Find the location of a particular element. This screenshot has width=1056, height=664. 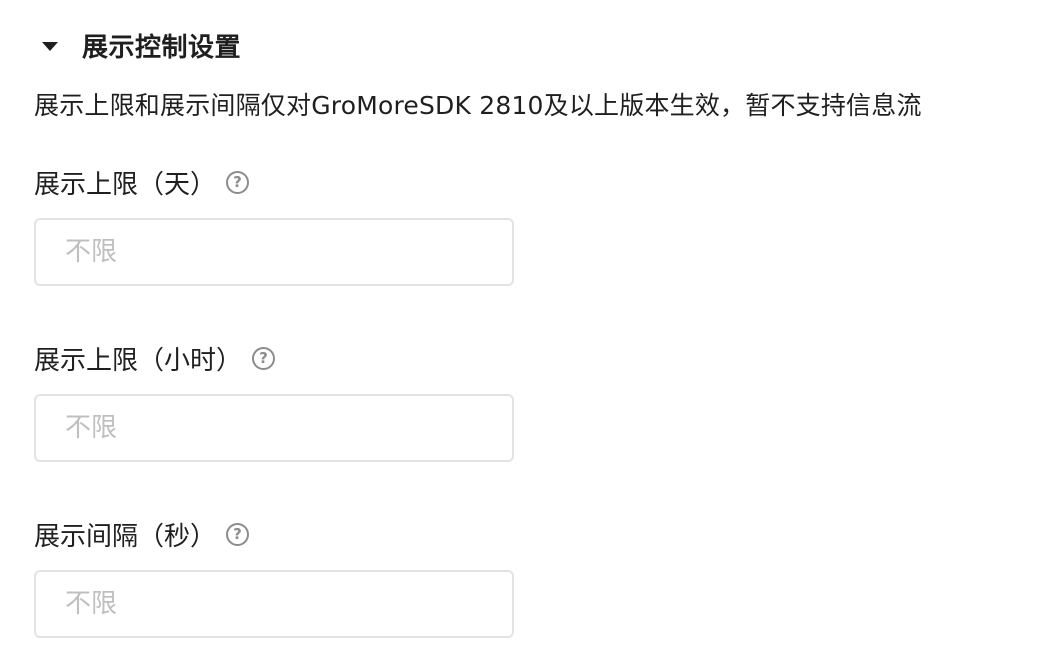

field-interval-label-row: 展示间隔（秒） ? is located at coordinates (142, 534).